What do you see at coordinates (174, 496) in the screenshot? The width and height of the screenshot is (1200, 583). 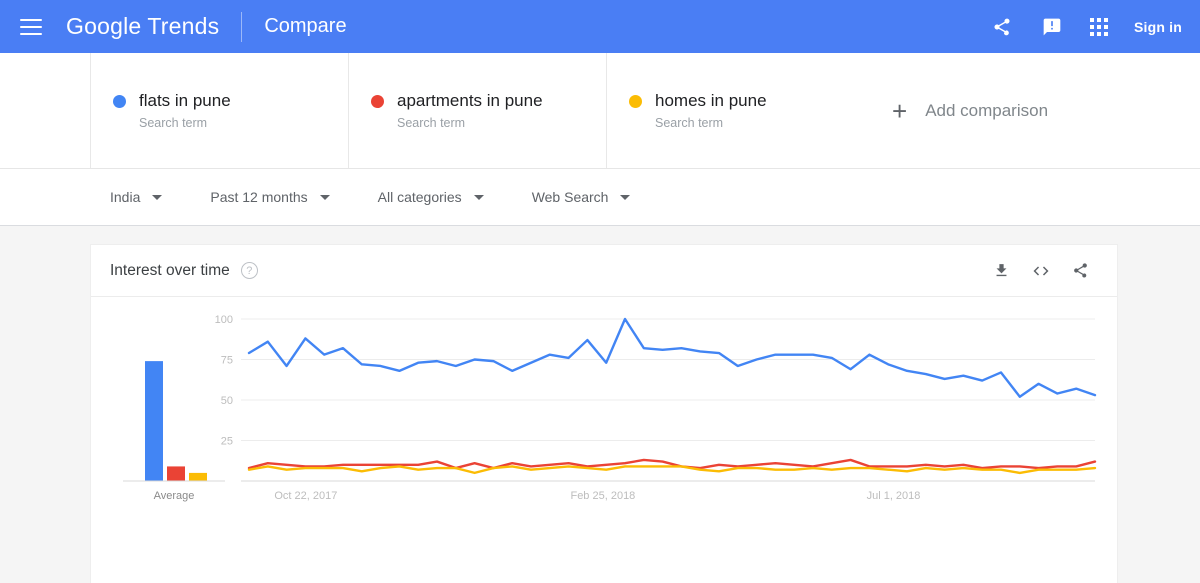 I see `average-label: Average` at bounding box center [174, 496].